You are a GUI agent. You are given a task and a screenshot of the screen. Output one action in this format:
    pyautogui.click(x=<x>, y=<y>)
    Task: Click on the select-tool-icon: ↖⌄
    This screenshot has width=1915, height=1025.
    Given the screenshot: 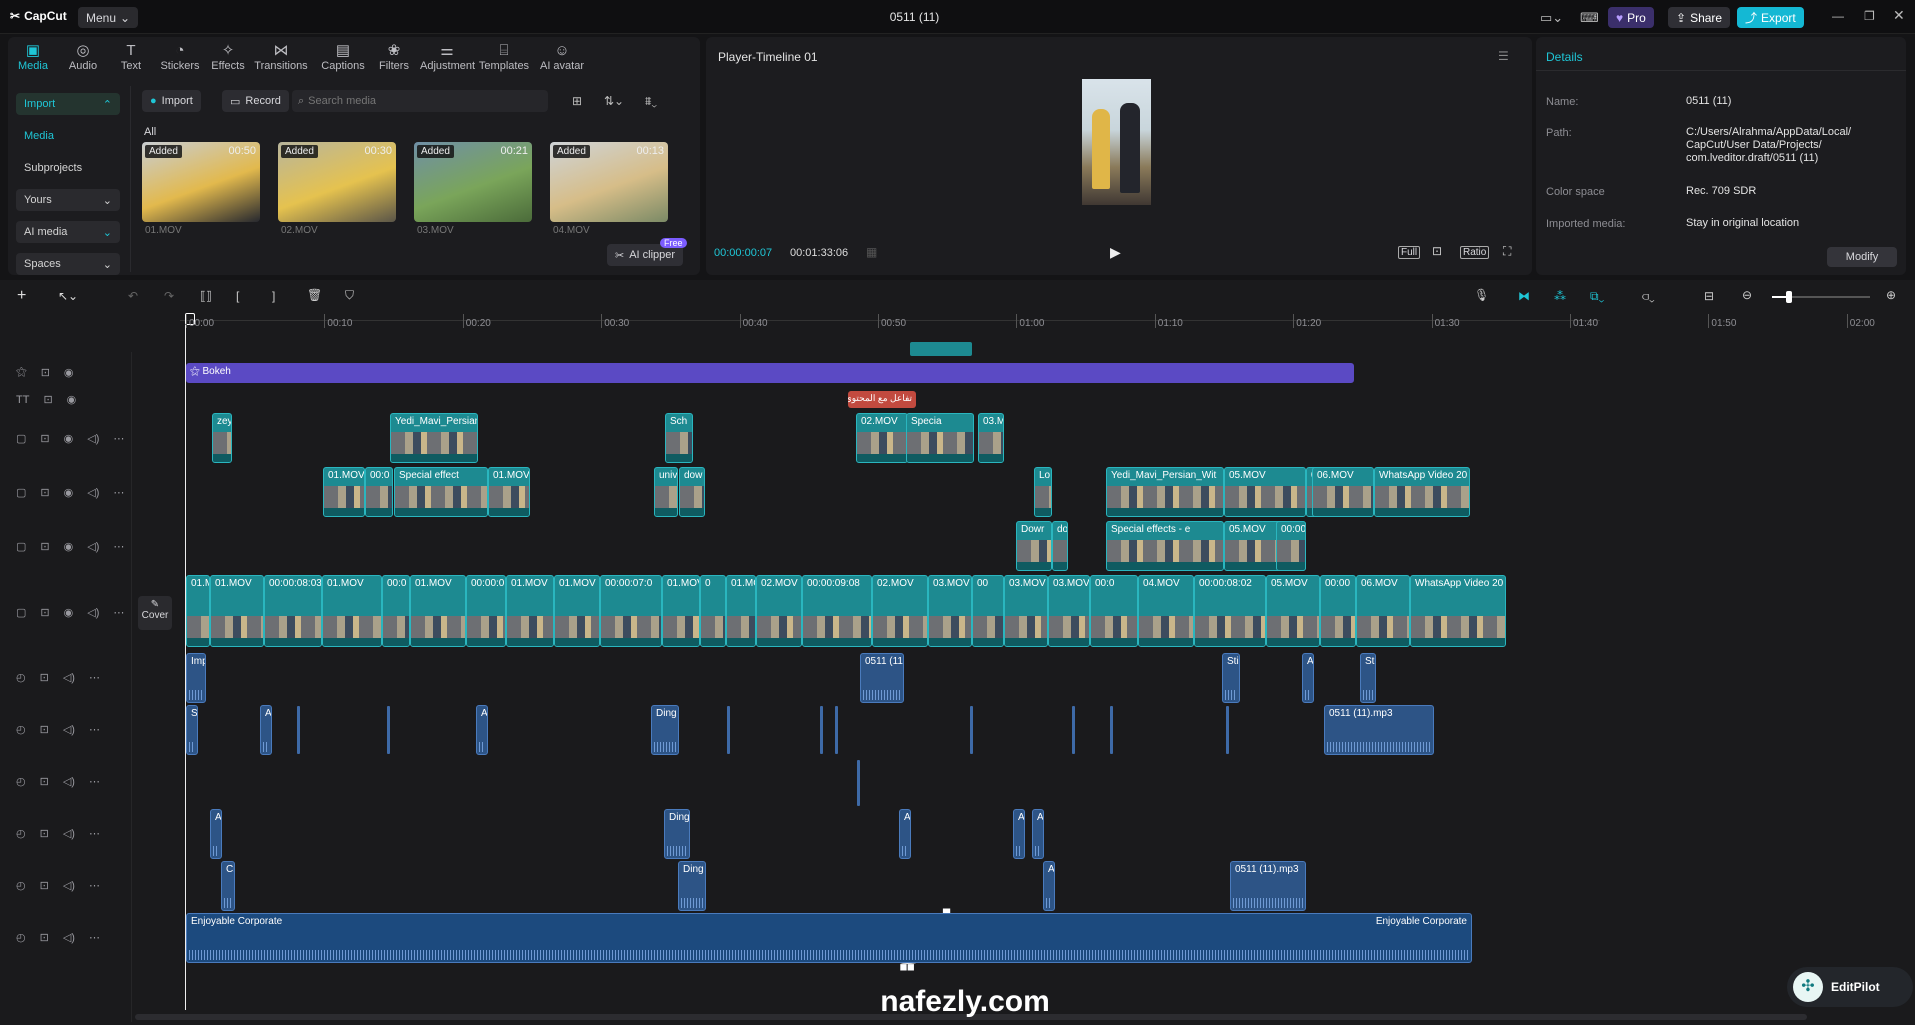 What is the action you would take?
    pyautogui.click(x=68, y=296)
    